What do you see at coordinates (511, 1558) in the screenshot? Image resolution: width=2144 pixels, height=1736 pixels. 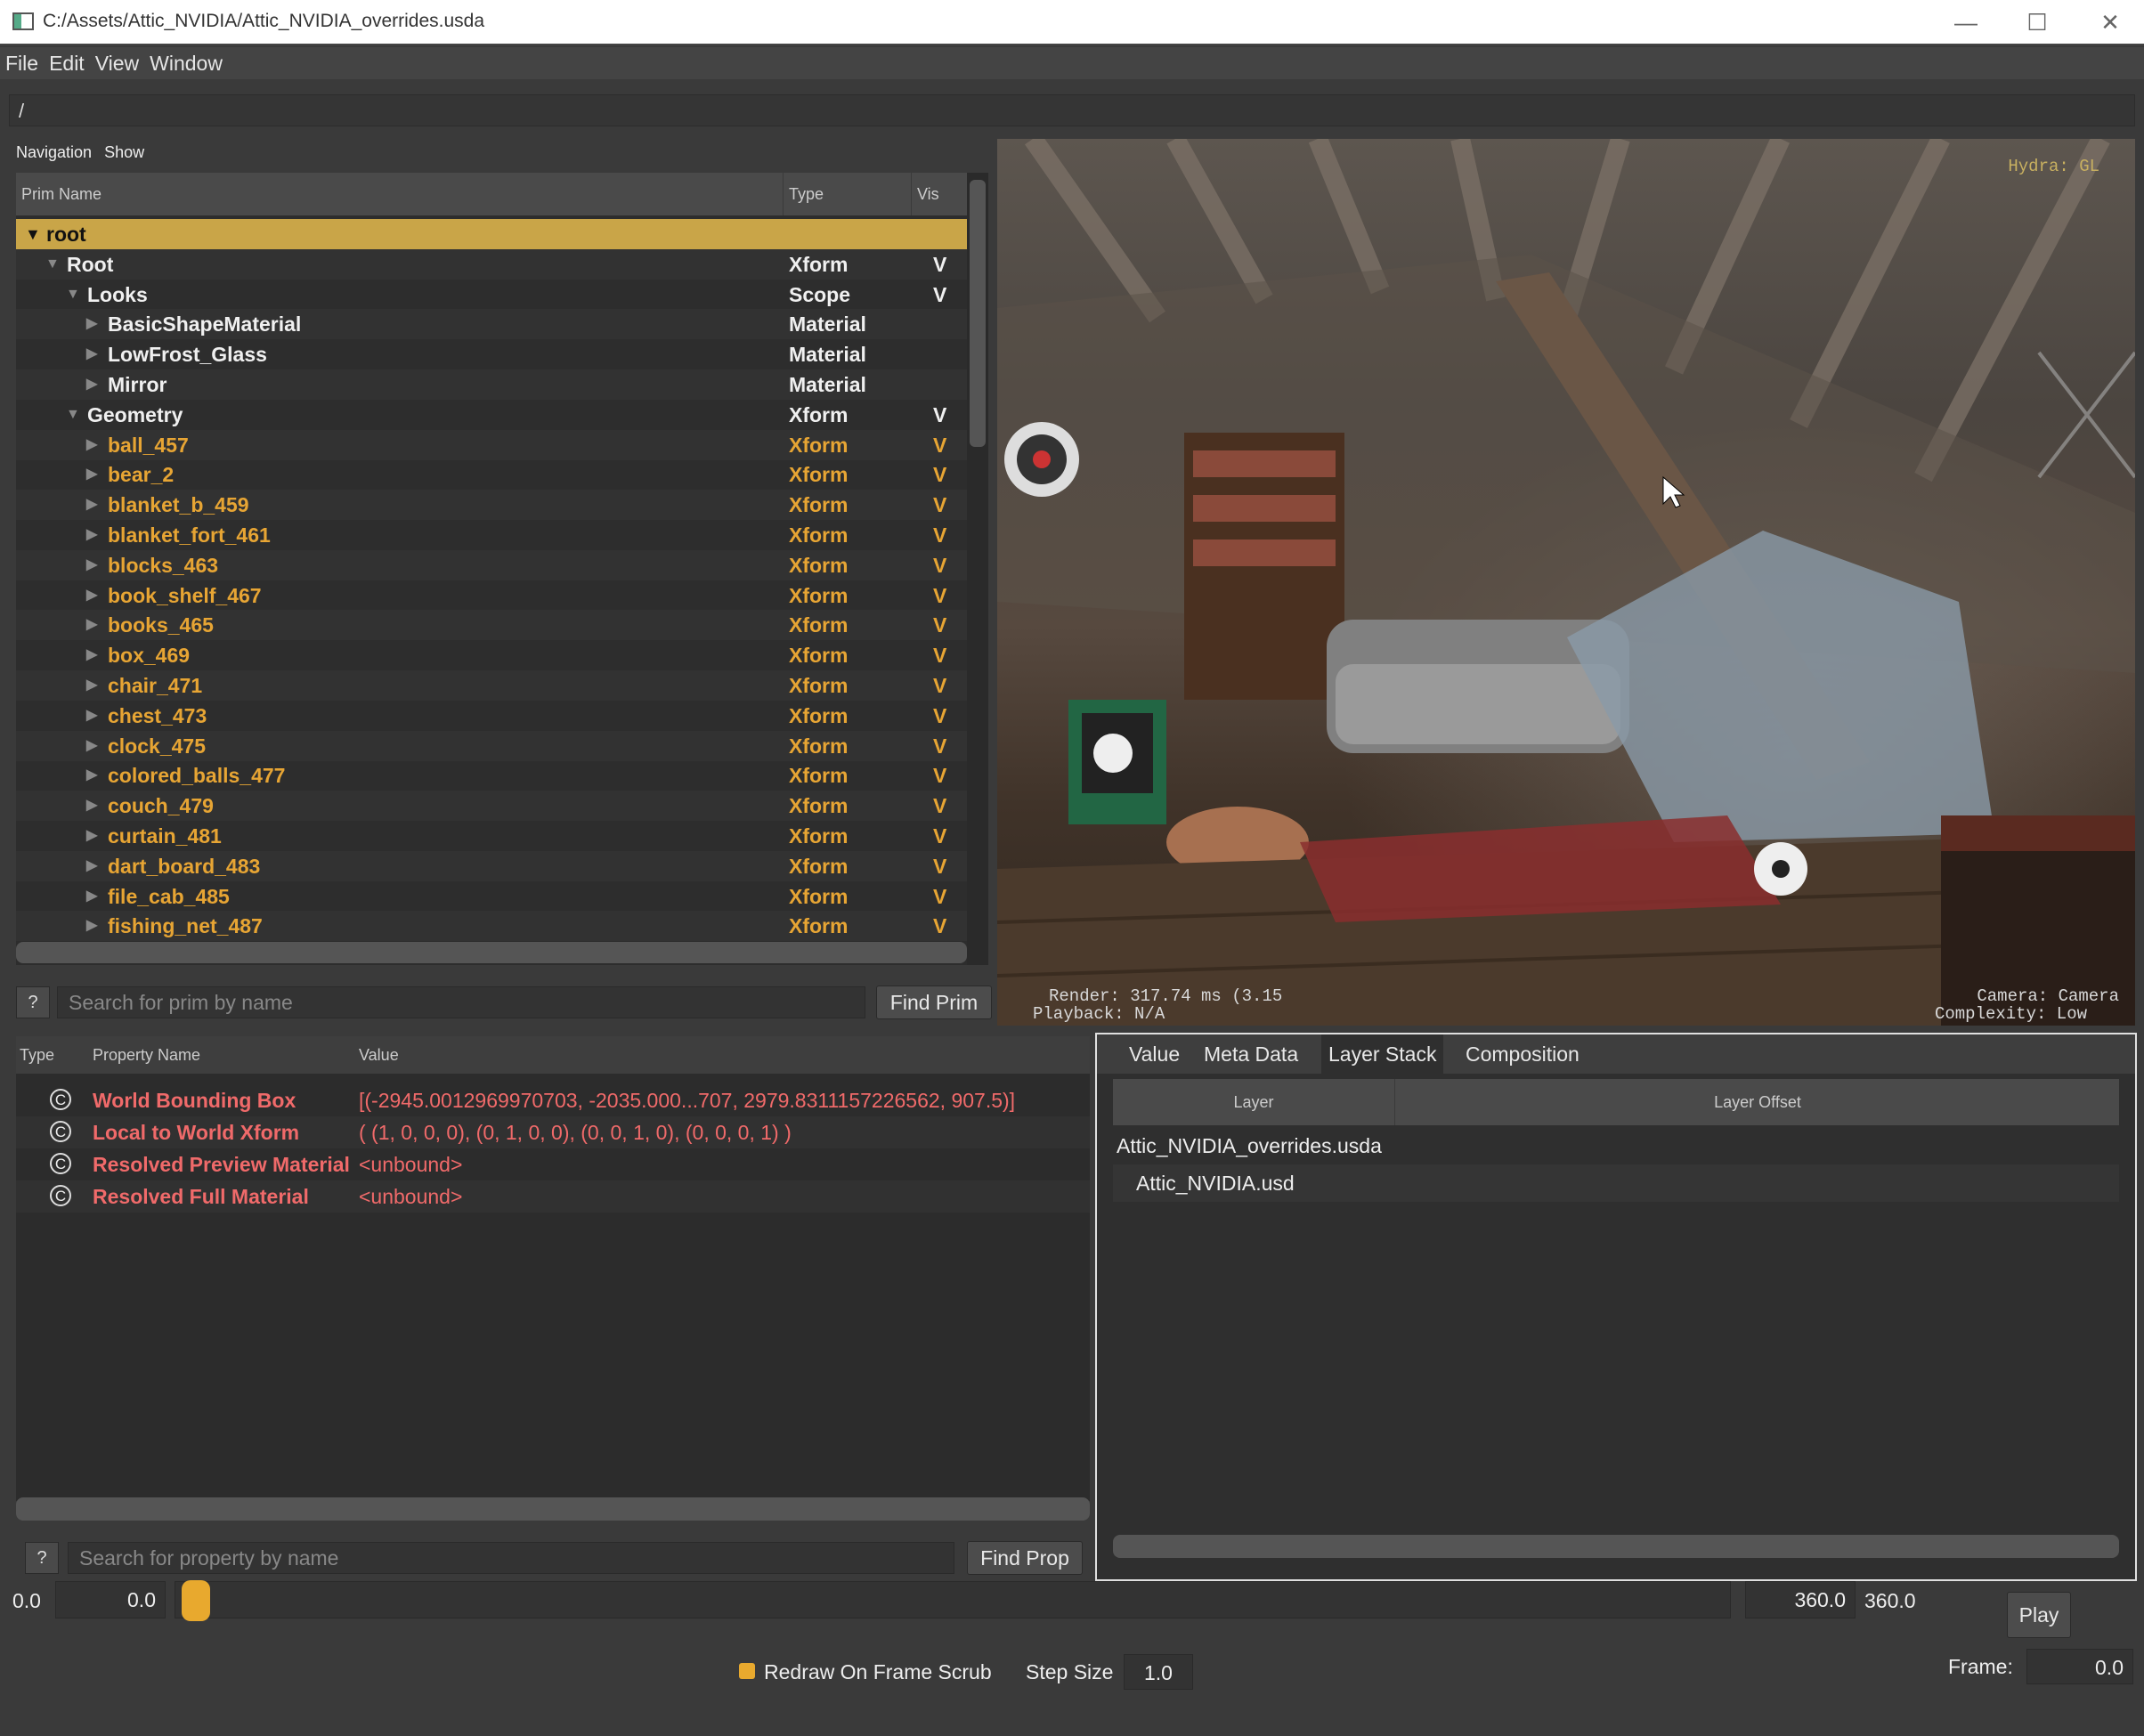 I see `prop-search-input: Search for property by name` at bounding box center [511, 1558].